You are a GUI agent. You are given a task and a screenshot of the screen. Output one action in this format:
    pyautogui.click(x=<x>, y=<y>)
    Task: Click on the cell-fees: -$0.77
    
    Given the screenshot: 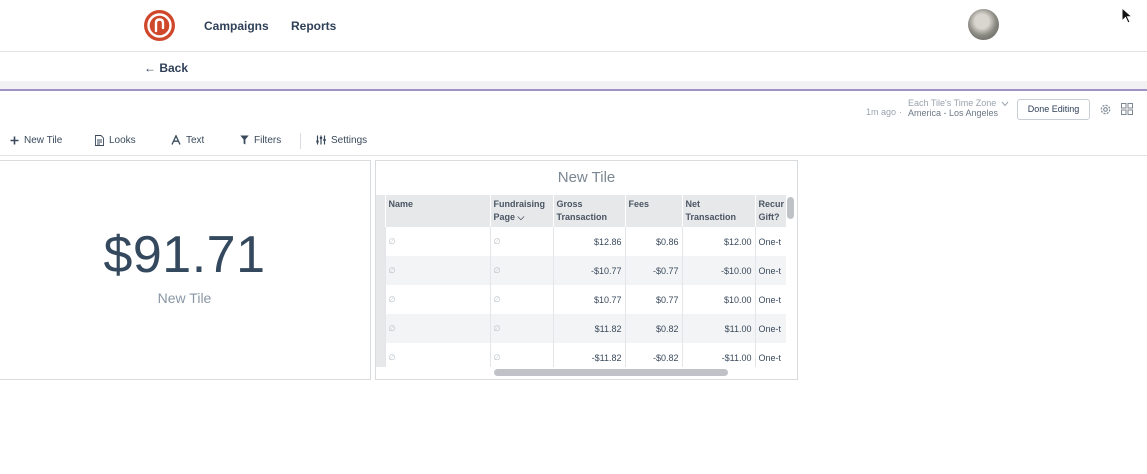 What is the action you would take?
    pyautogui.click(x=654, y=270)
    